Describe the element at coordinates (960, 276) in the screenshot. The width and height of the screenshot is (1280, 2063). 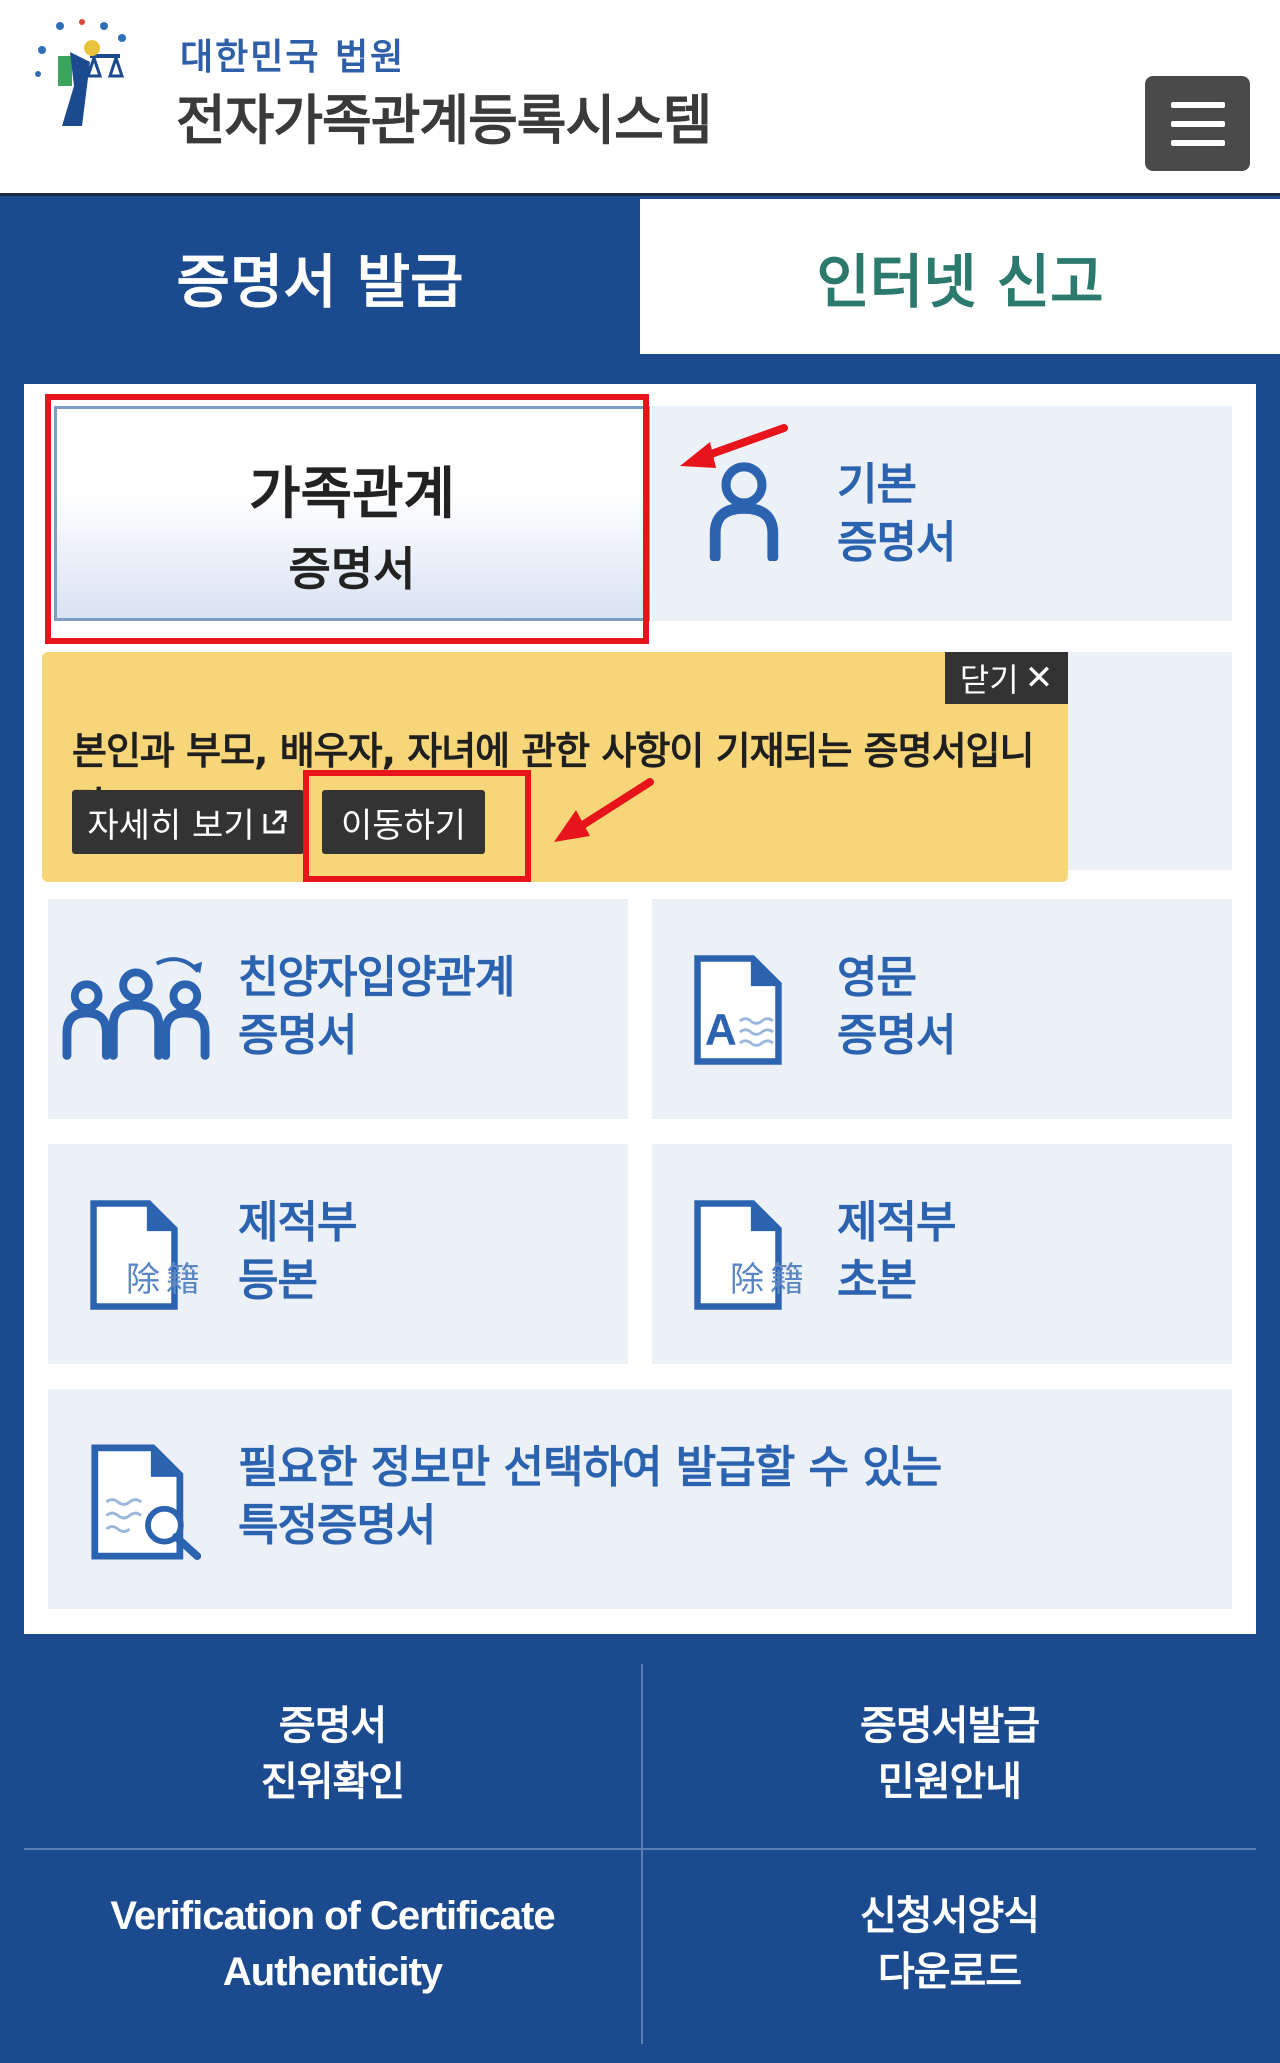
I see `tab-internet-report: 인터넷 신고` at that location.